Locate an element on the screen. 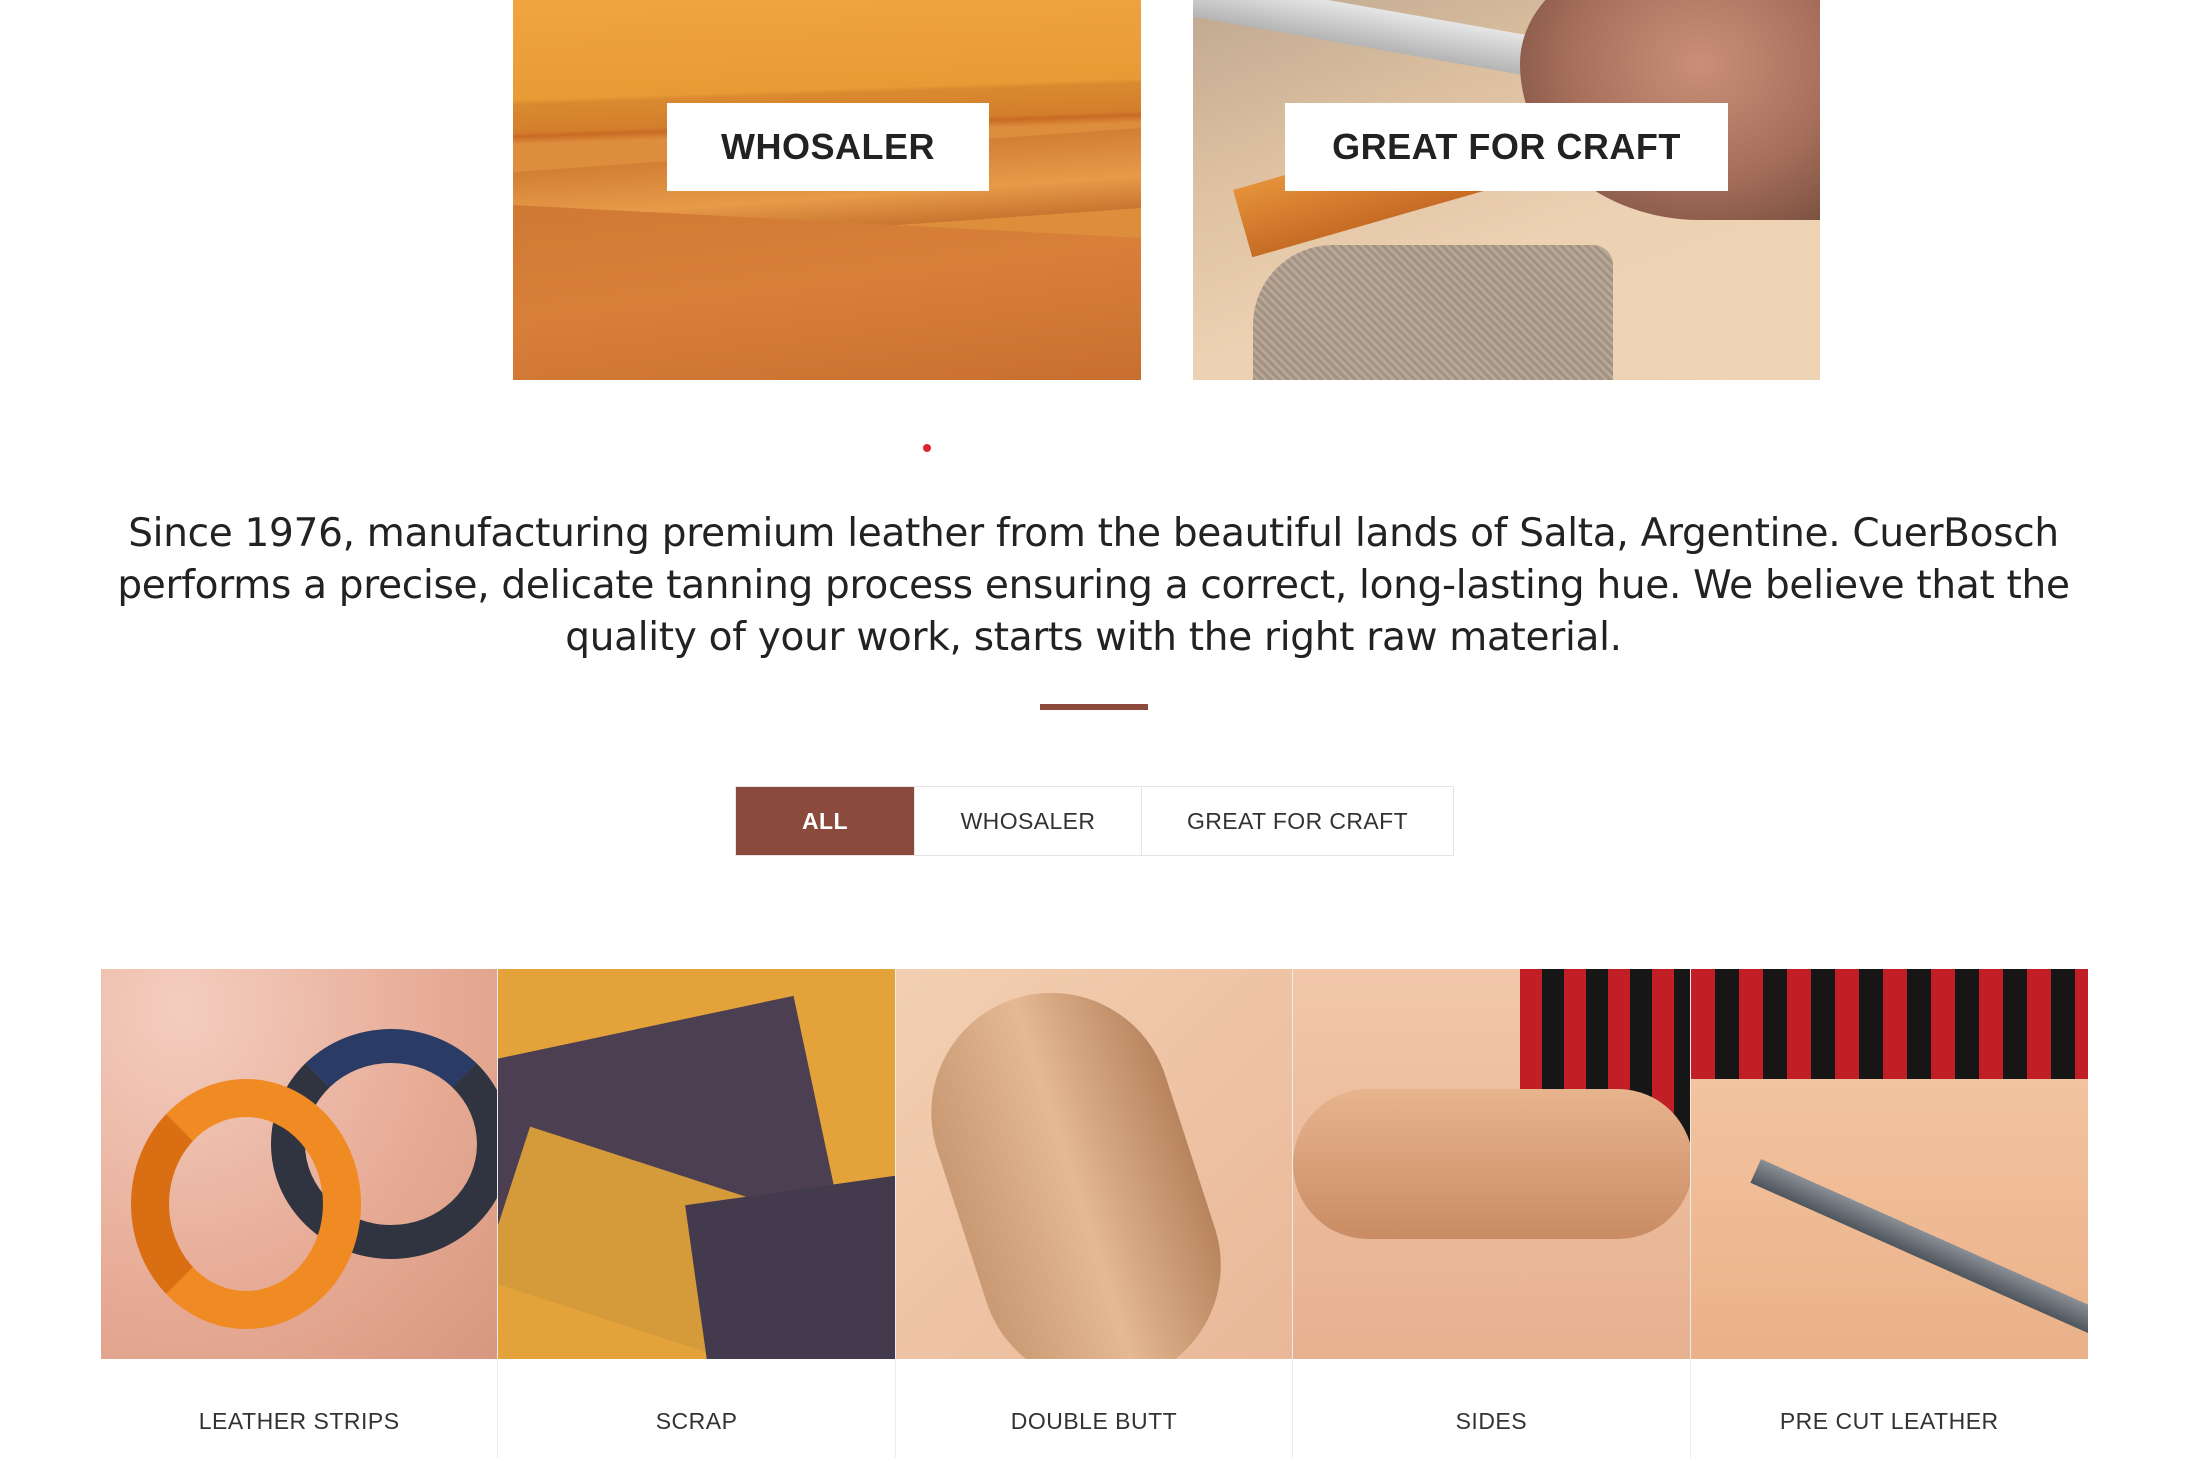  product-card-leather-strips: LEATHER STRIPS is located at coordinates (300, 1213).